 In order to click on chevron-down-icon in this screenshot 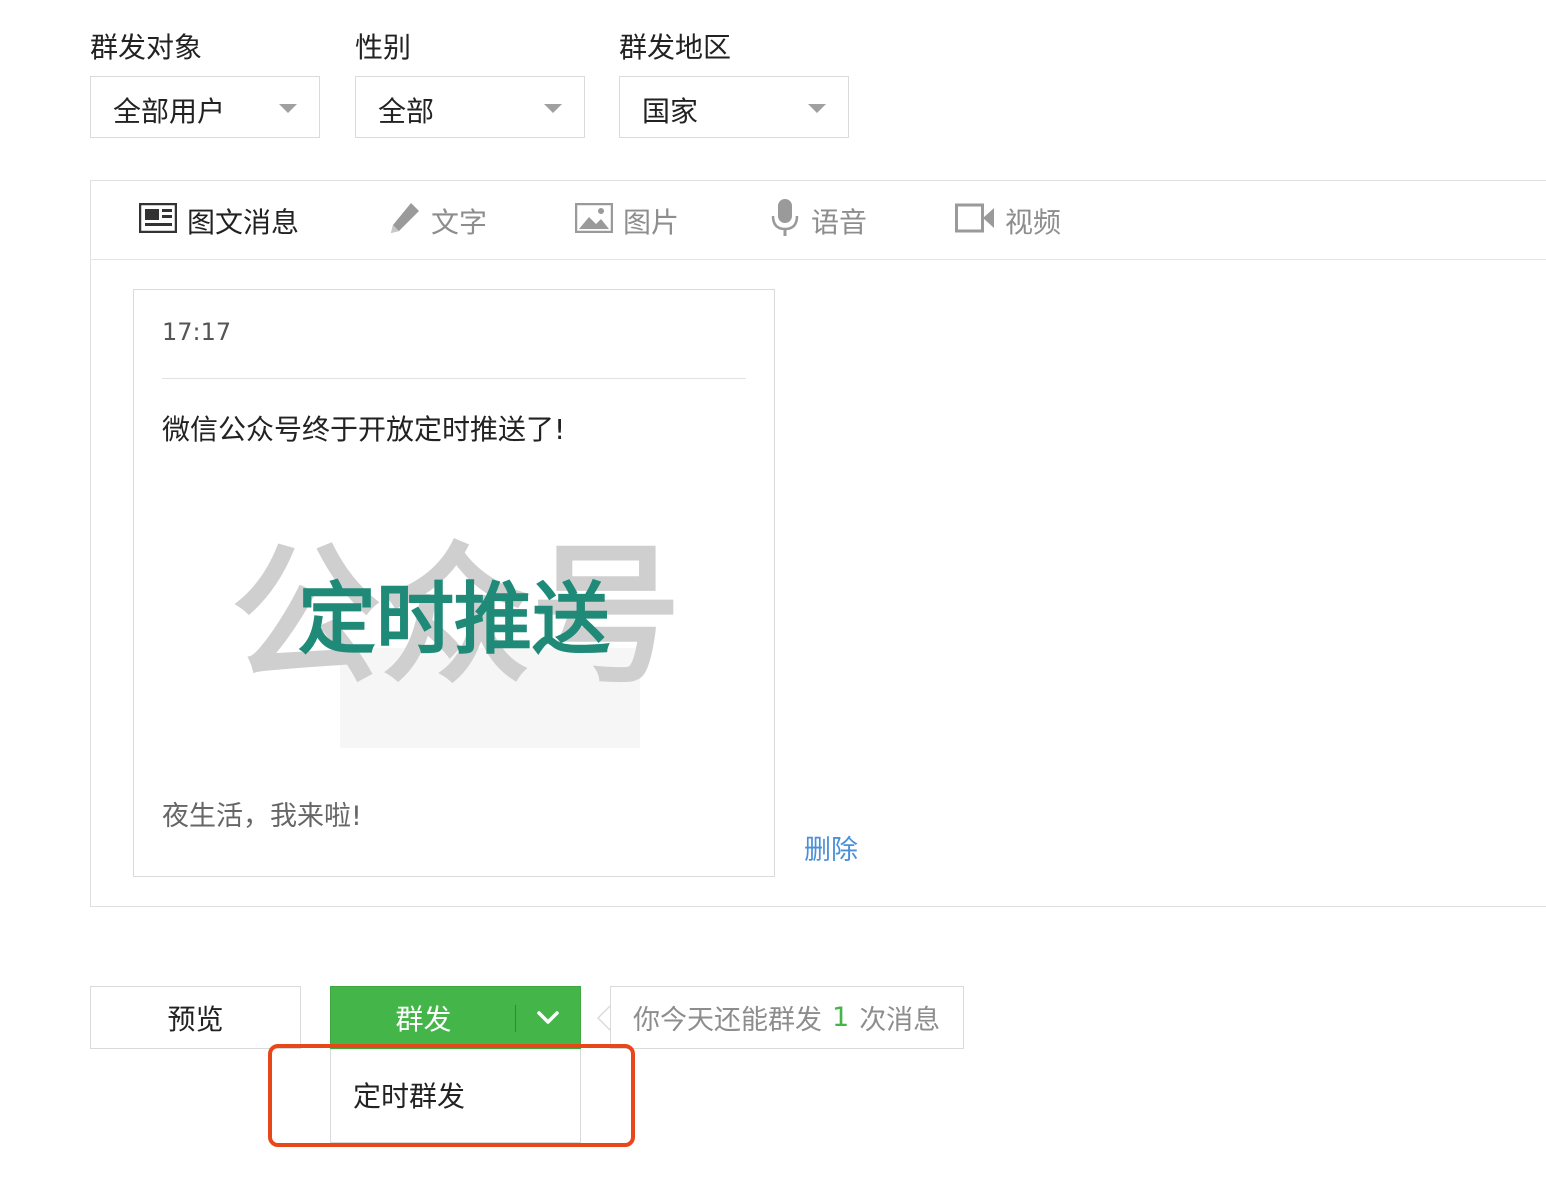, I will do `click(548, 1017)`.